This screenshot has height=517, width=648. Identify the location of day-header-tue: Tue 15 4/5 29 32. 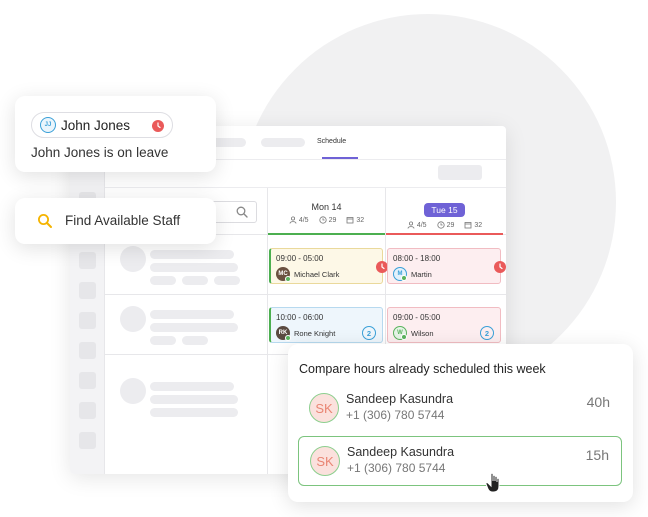
(444, 214).